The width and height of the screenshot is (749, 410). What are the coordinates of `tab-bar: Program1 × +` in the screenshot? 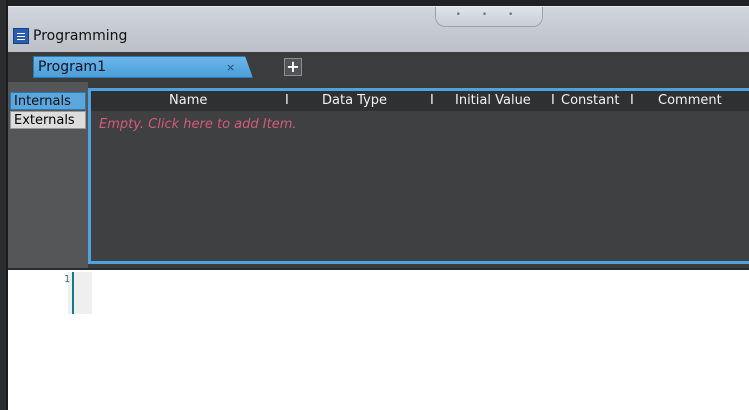 It's located at (378, 67).